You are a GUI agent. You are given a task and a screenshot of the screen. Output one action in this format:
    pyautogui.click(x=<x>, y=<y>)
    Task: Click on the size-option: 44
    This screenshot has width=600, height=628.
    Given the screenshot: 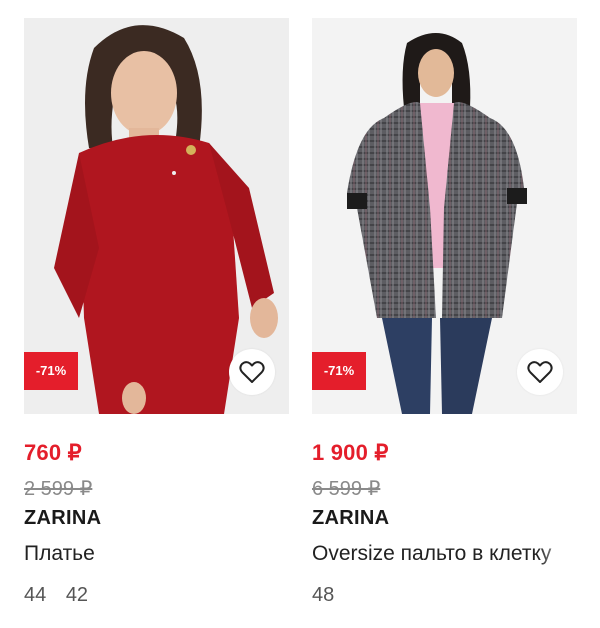 What is the action you would take?
    pyautogui.click(x=35, y=595)
    